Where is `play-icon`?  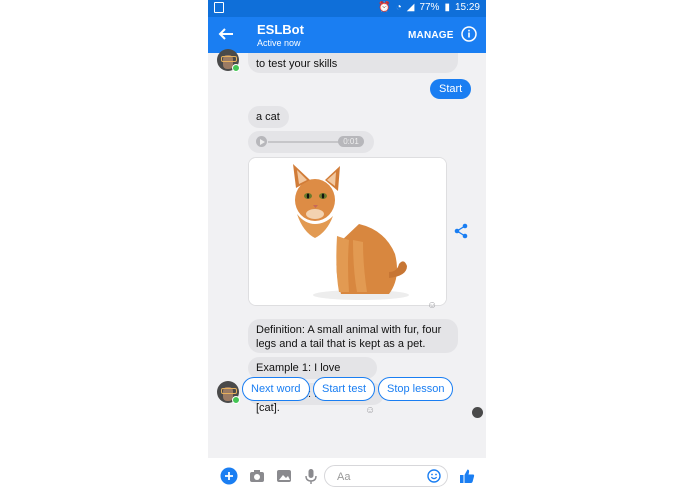 play-icon is located at coordinates (261, 141).